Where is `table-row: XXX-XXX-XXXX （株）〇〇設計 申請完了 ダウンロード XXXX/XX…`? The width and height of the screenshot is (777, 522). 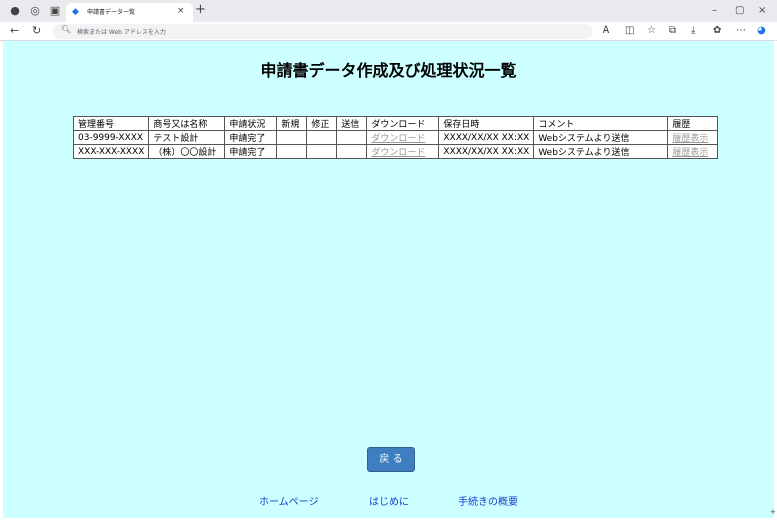
table-row: XXX-XXX-XXXX （株）〇〇設計 申請完了 ダウンロード XXXX/XX… is located at coordinates (395, 151).